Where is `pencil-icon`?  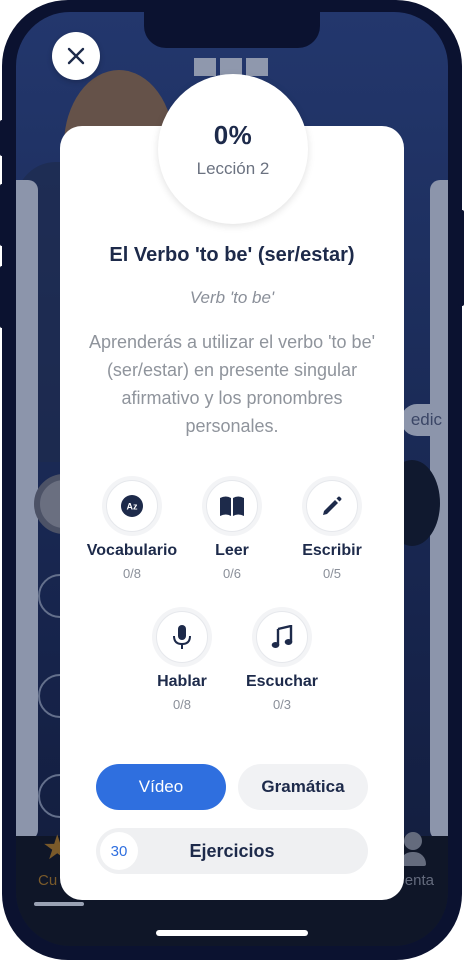
pencil-icon is located at coordinates (332, 505).